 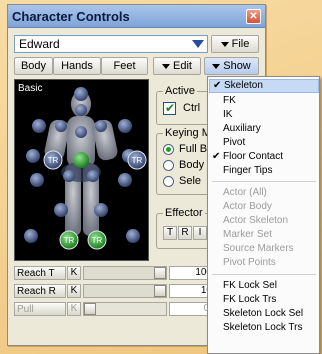 What do you see at coordinates (37, 180) in the screenshot?
I see `effector-node-left-wrist` at bounding box center [37, 180].